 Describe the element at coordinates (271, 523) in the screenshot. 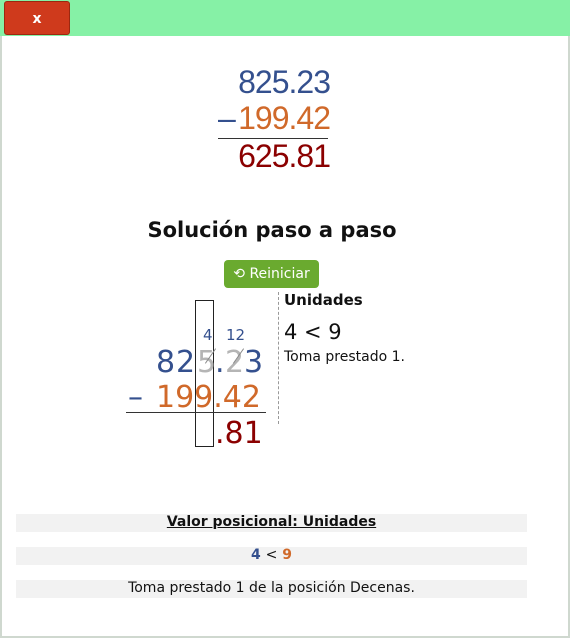

I see `explanation-title: Valor posicional: Unidades` at that location.